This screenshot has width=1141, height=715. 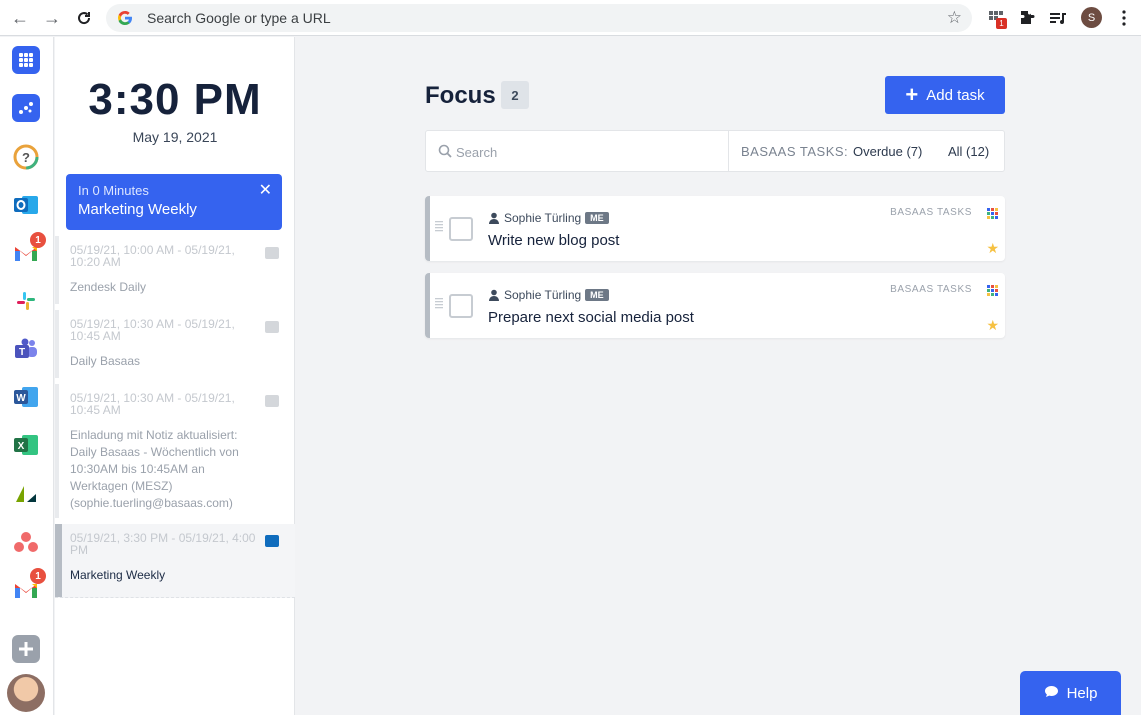 I want to click on extension-badge: 1, so click(x=1001, y=23).